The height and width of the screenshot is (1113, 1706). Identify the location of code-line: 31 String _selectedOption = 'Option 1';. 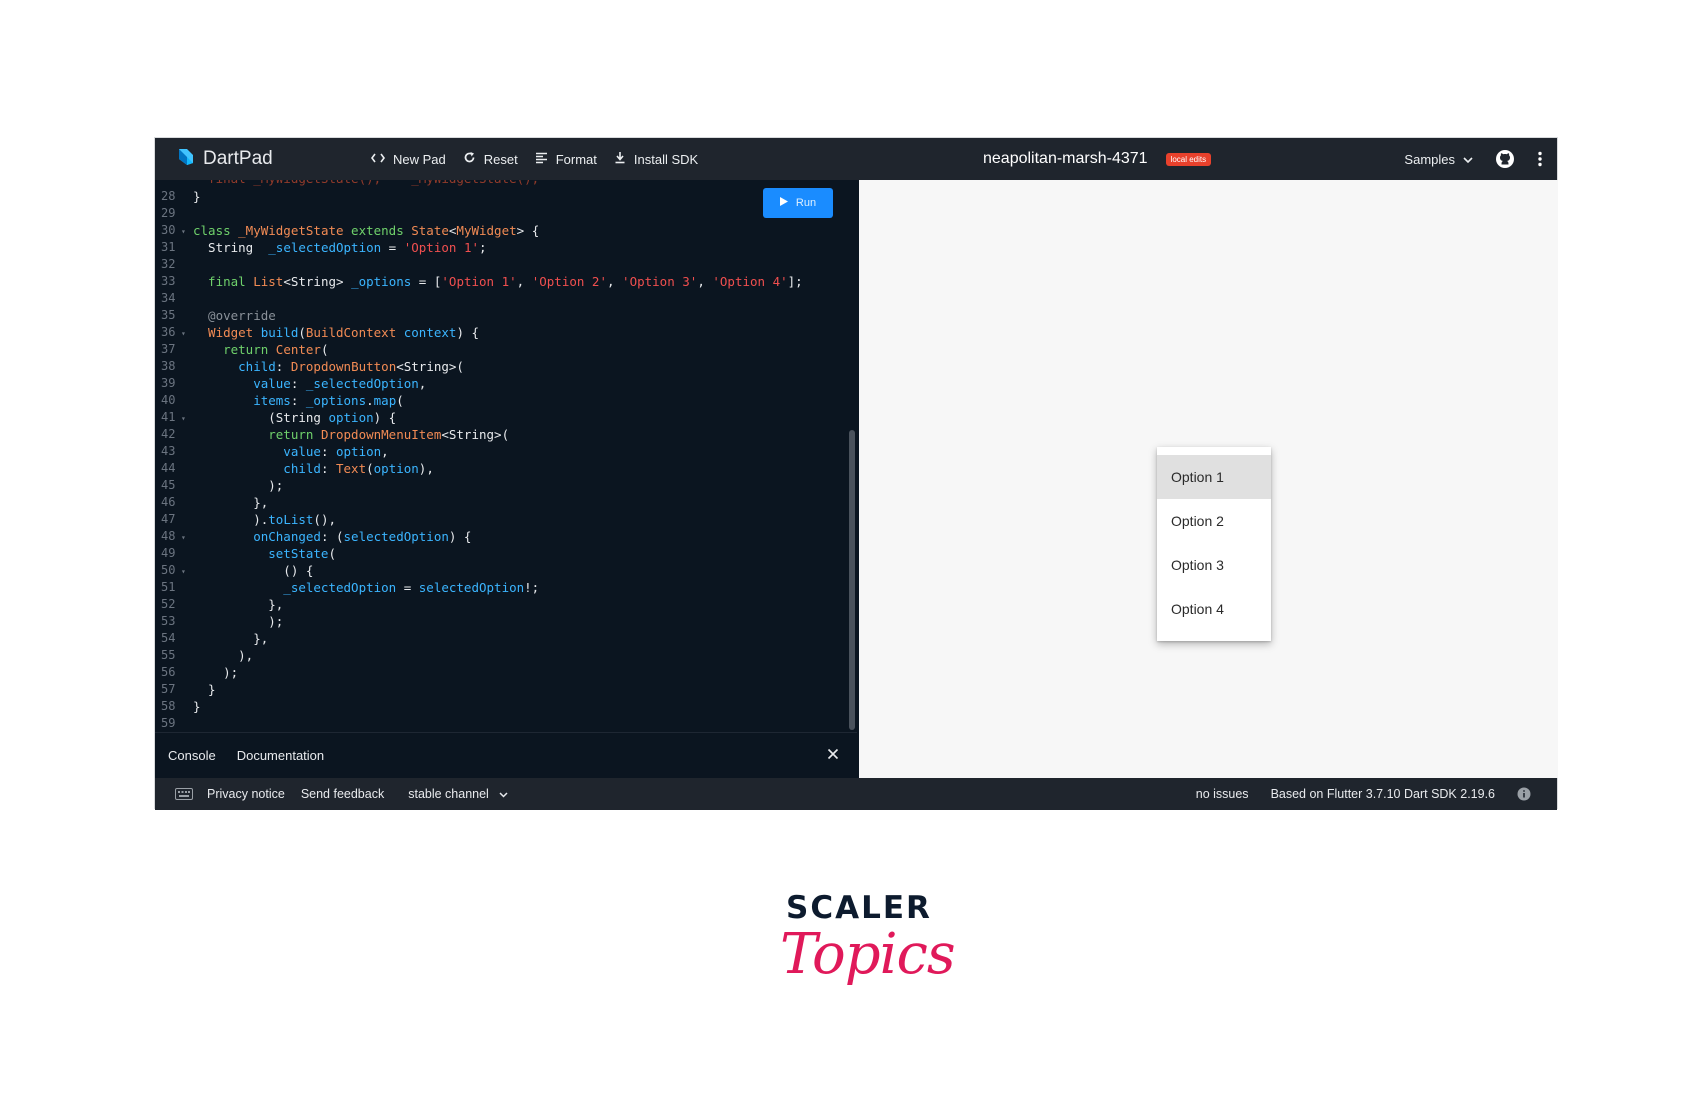
(501, 247).